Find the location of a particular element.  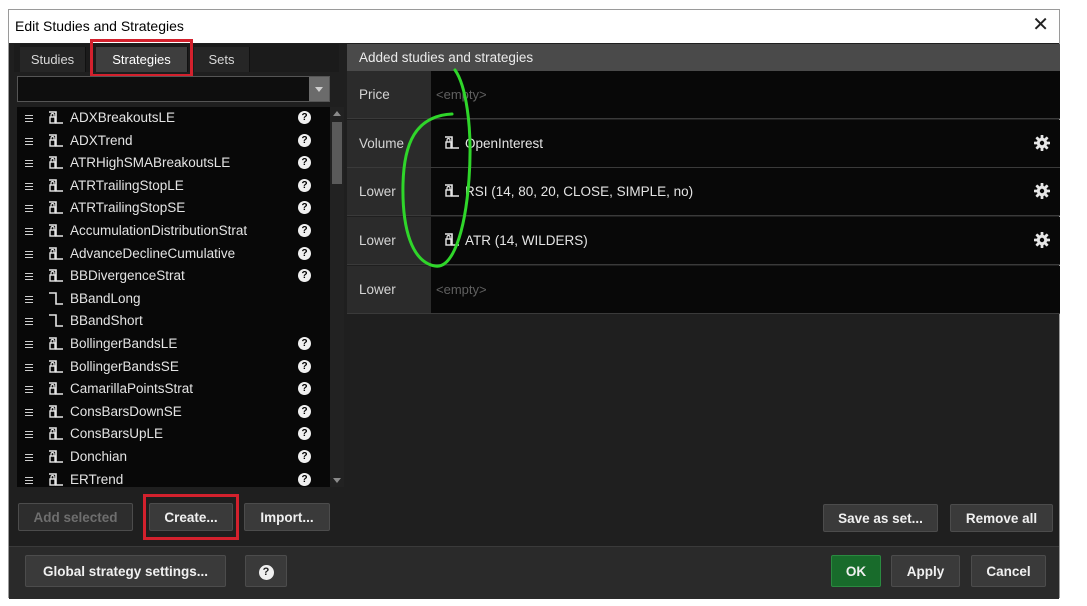

tab-studies: Studies is located at coordinates (53, 59).